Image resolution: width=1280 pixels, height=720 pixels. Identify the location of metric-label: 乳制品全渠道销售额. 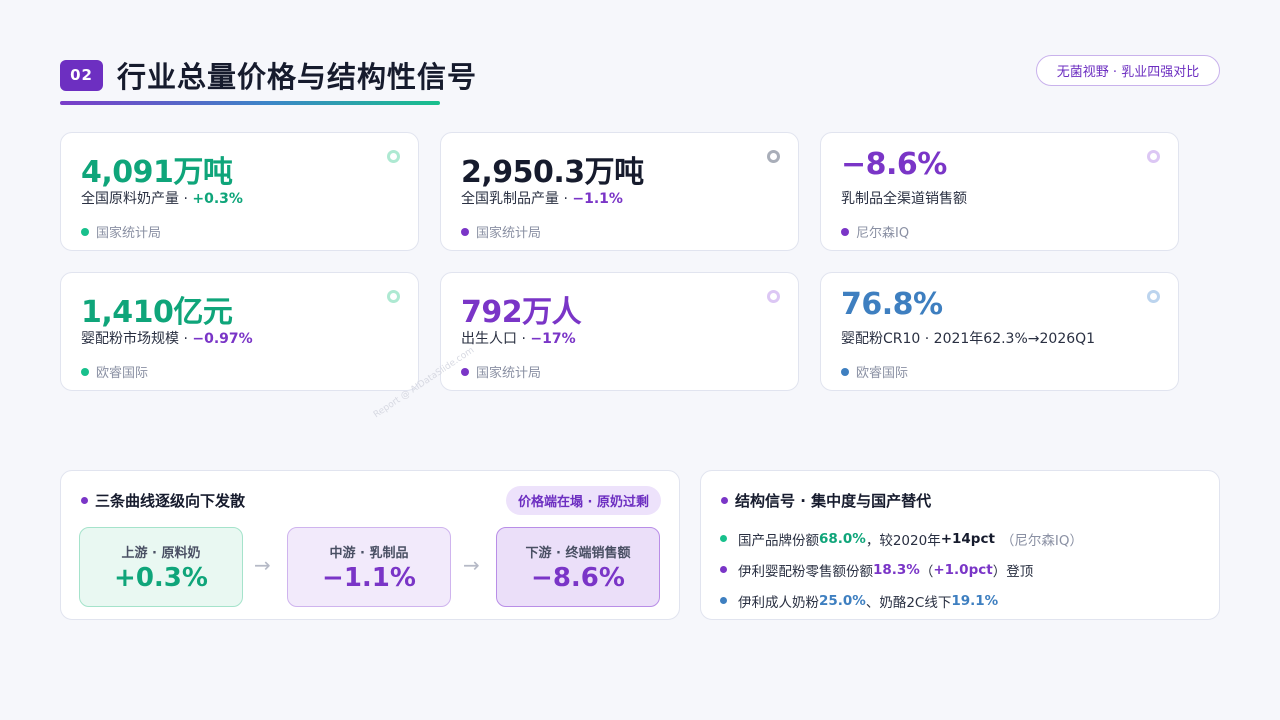
(904, 199).